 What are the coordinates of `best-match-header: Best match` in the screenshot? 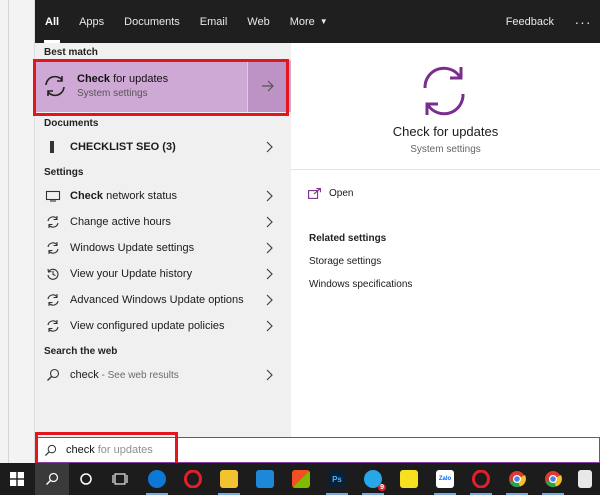 It's located at (71, 52).